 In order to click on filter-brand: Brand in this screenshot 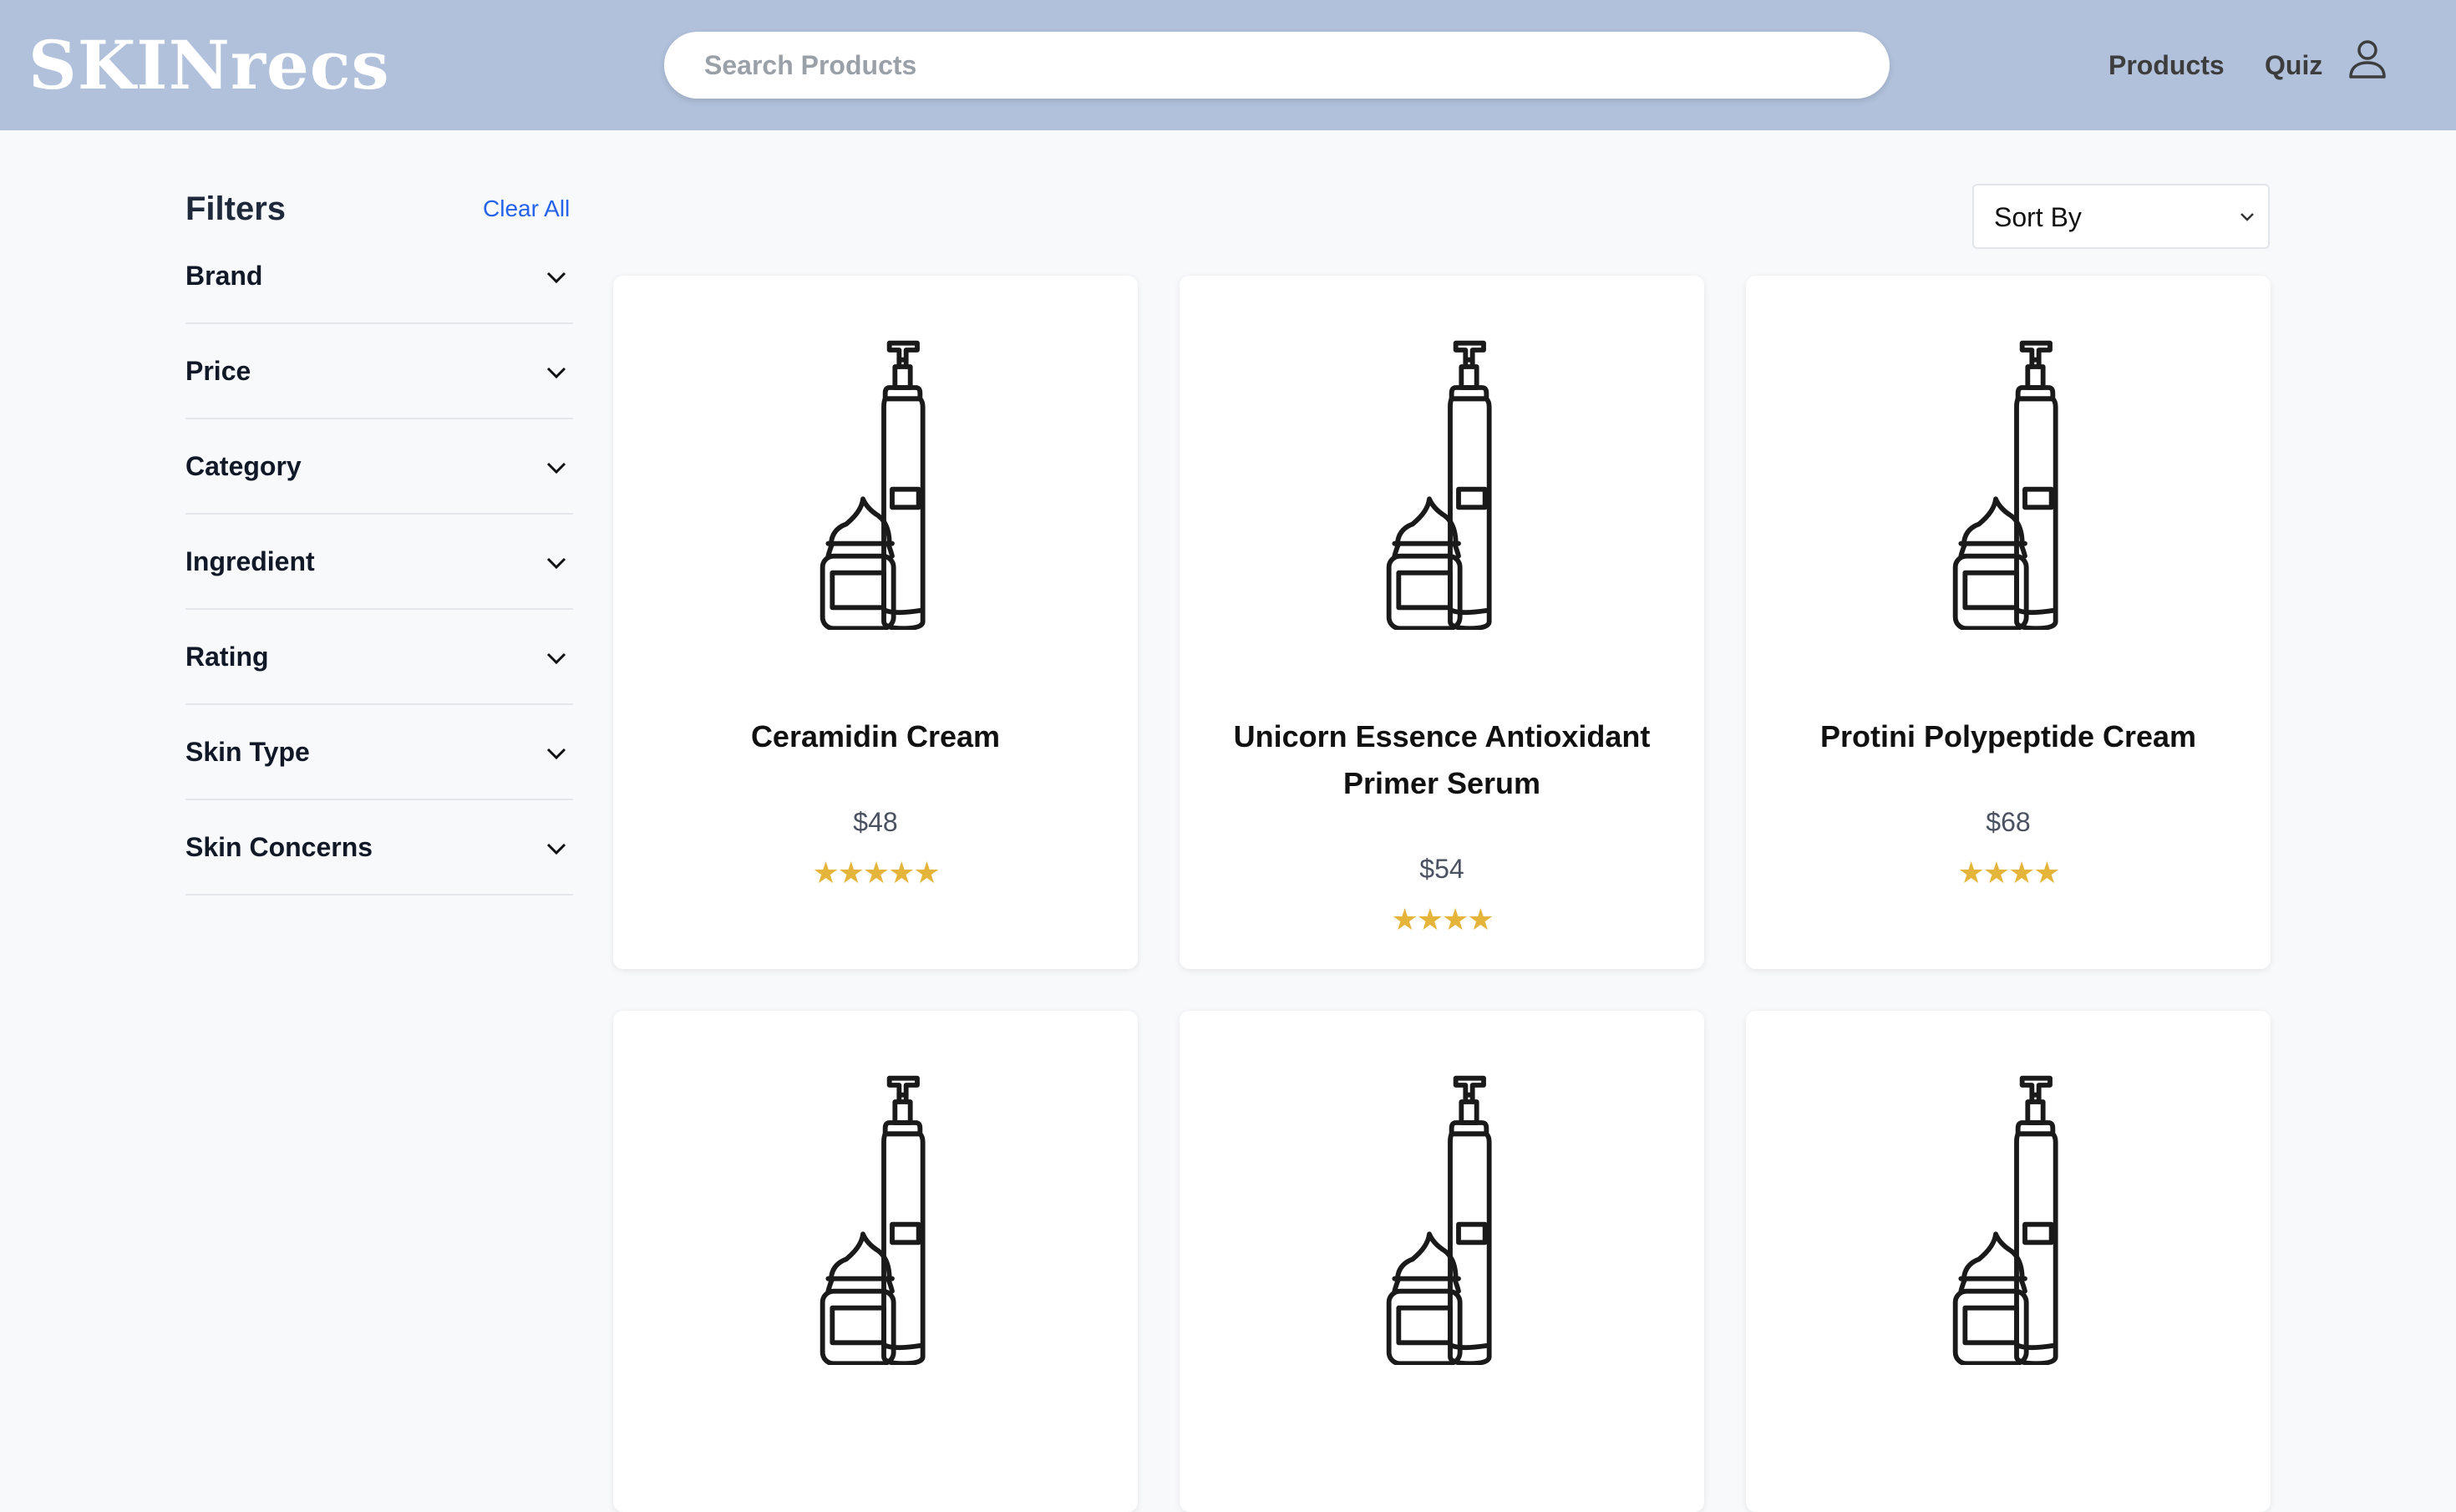, I will do `click(379, 281)`.